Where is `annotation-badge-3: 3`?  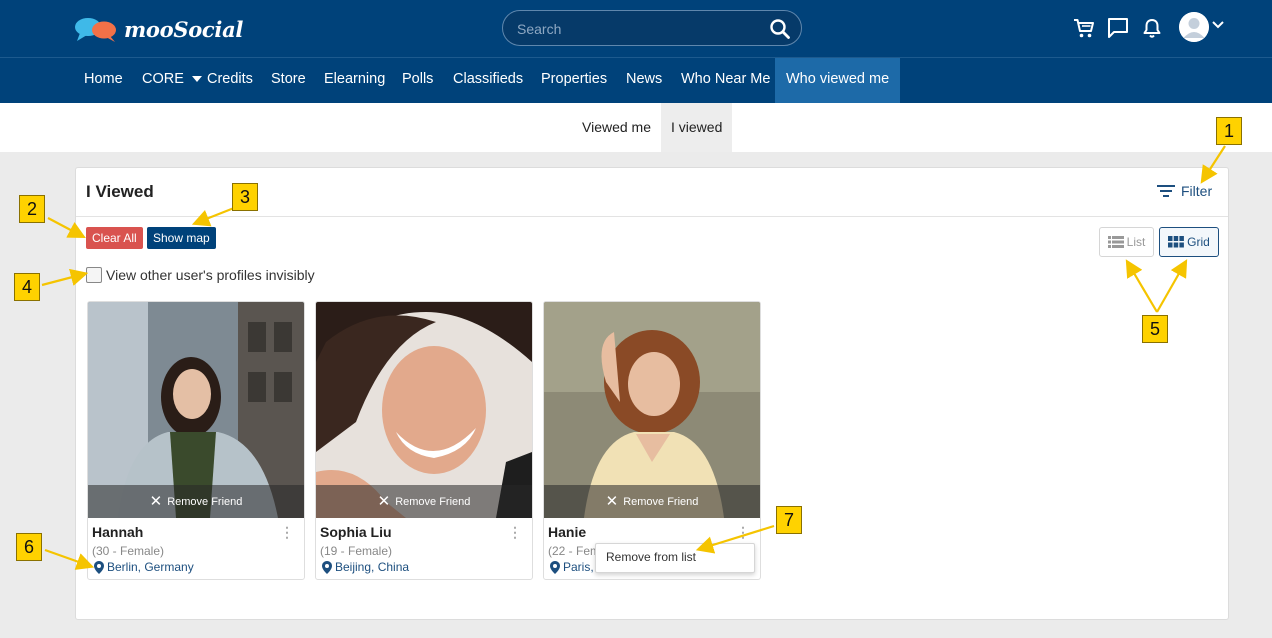 annotation-badge-3: 3 is located at coordinates (245, 197).